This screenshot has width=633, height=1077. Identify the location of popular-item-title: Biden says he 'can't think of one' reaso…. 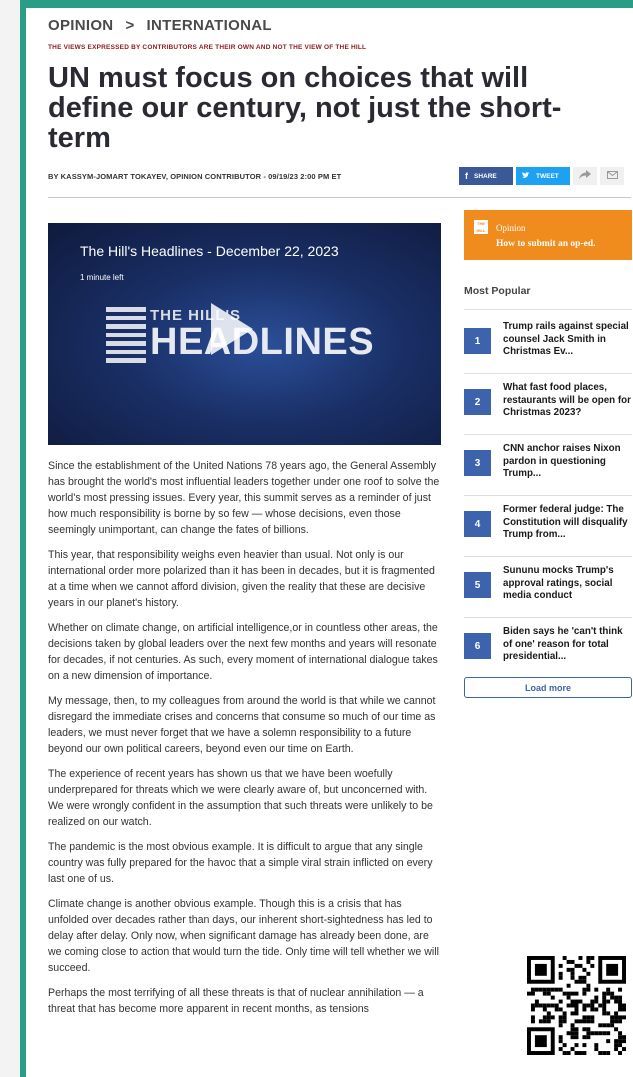
(567, 645).